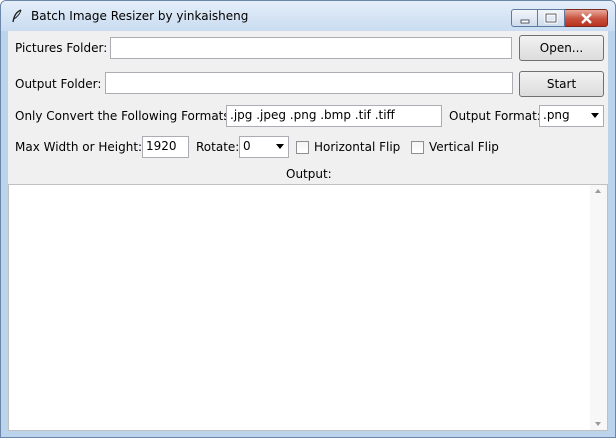  I want to click on minimize-icon, so click(525, 21).